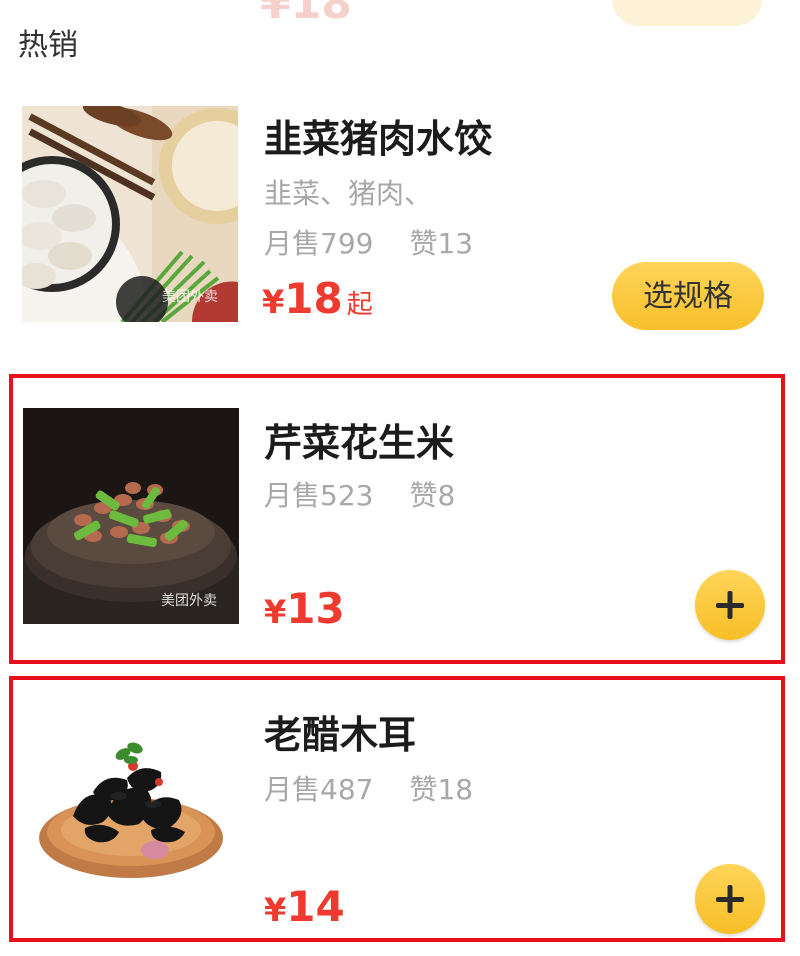 The width and height of the screenshot is (800, 956). I want to click on price-suffix: 起, so click(359, 305).